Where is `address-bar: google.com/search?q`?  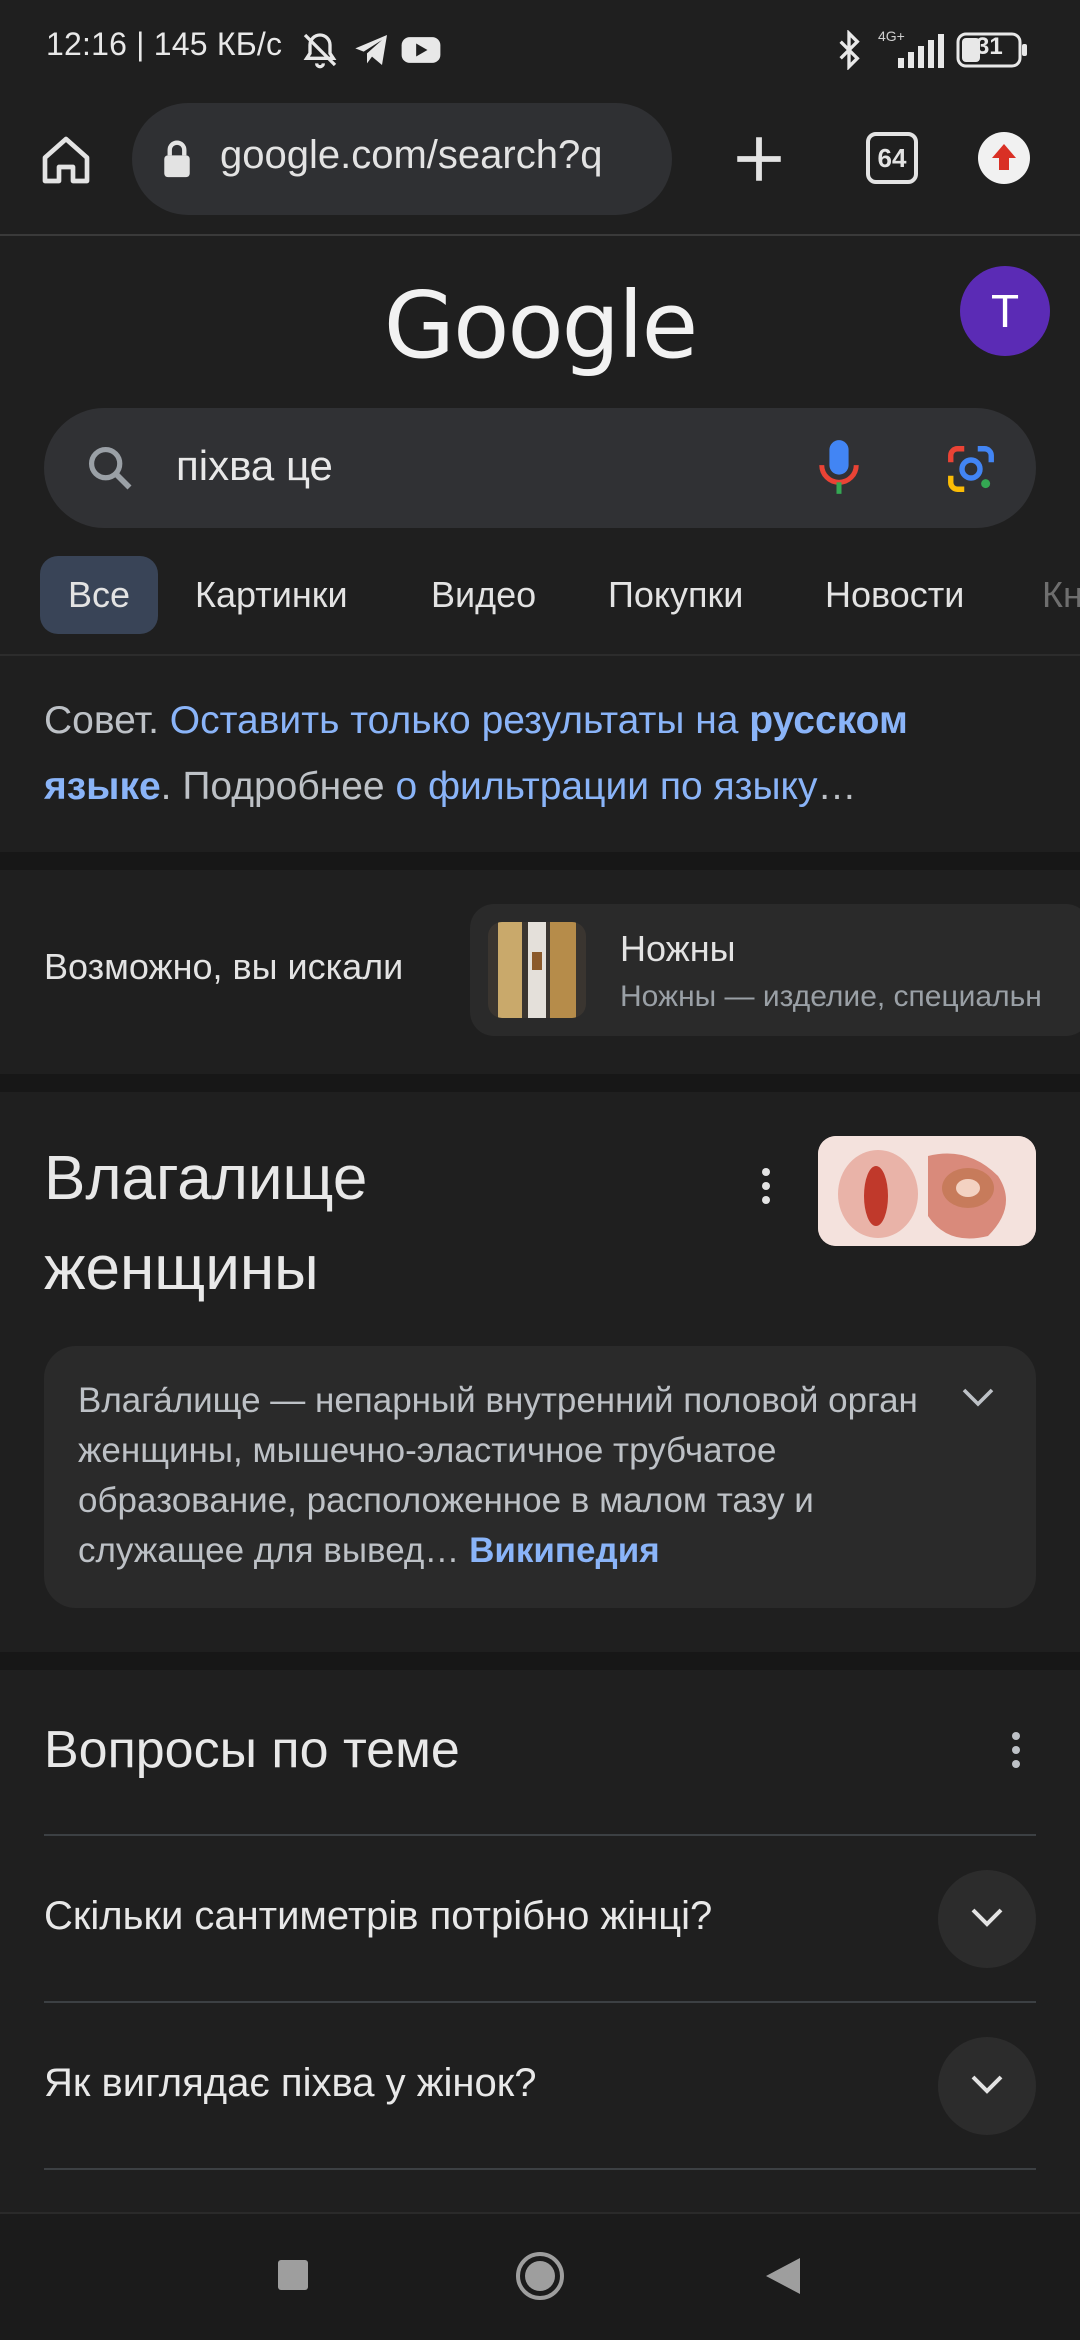 address-bar: google.com/search?q is located at coordinates (402, 159).